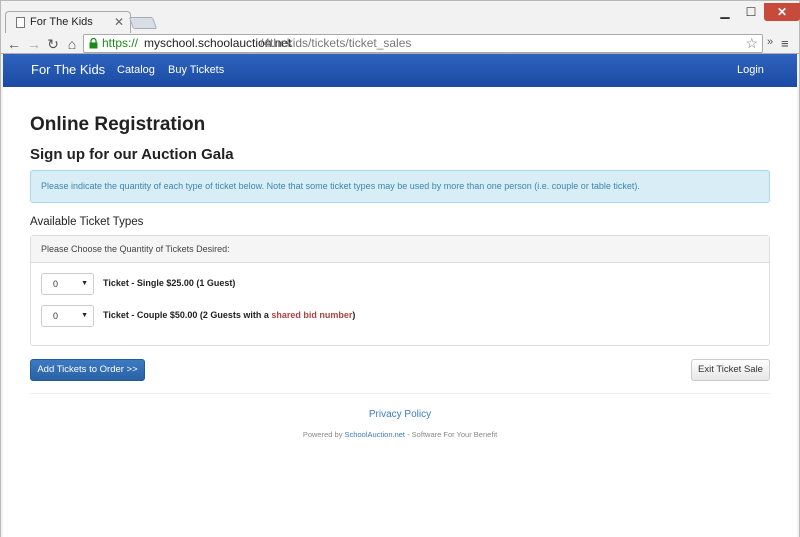 The height and width of the screenshot is (537, 800). I want to click on browser-tab: For The Kids ✕, so click(68, 22).